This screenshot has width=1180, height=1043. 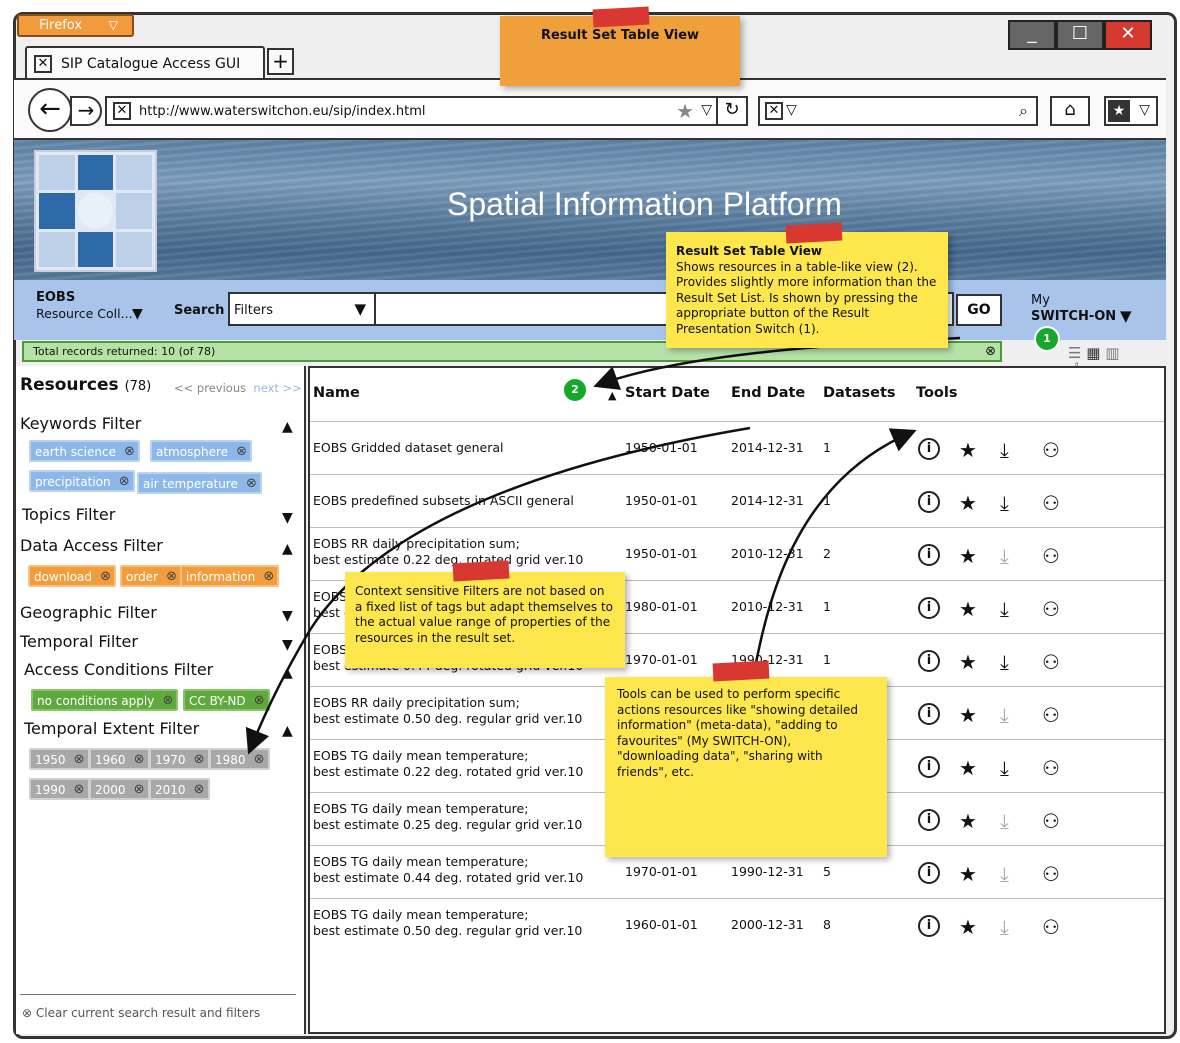 What do you see at coordinates (210, 388) in the screenshot?
I see `previous-link: << previous` at bounding box center [210, 388].